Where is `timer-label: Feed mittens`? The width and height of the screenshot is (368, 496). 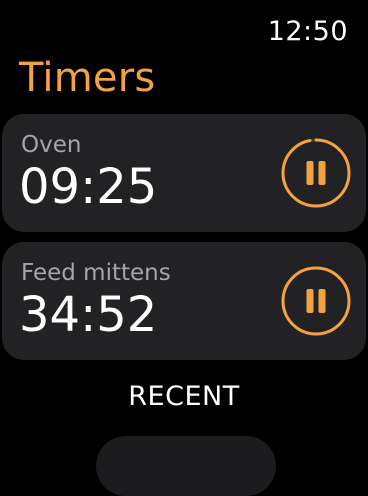 timer-label: Feed mittens is located at coordinates (96, 273).